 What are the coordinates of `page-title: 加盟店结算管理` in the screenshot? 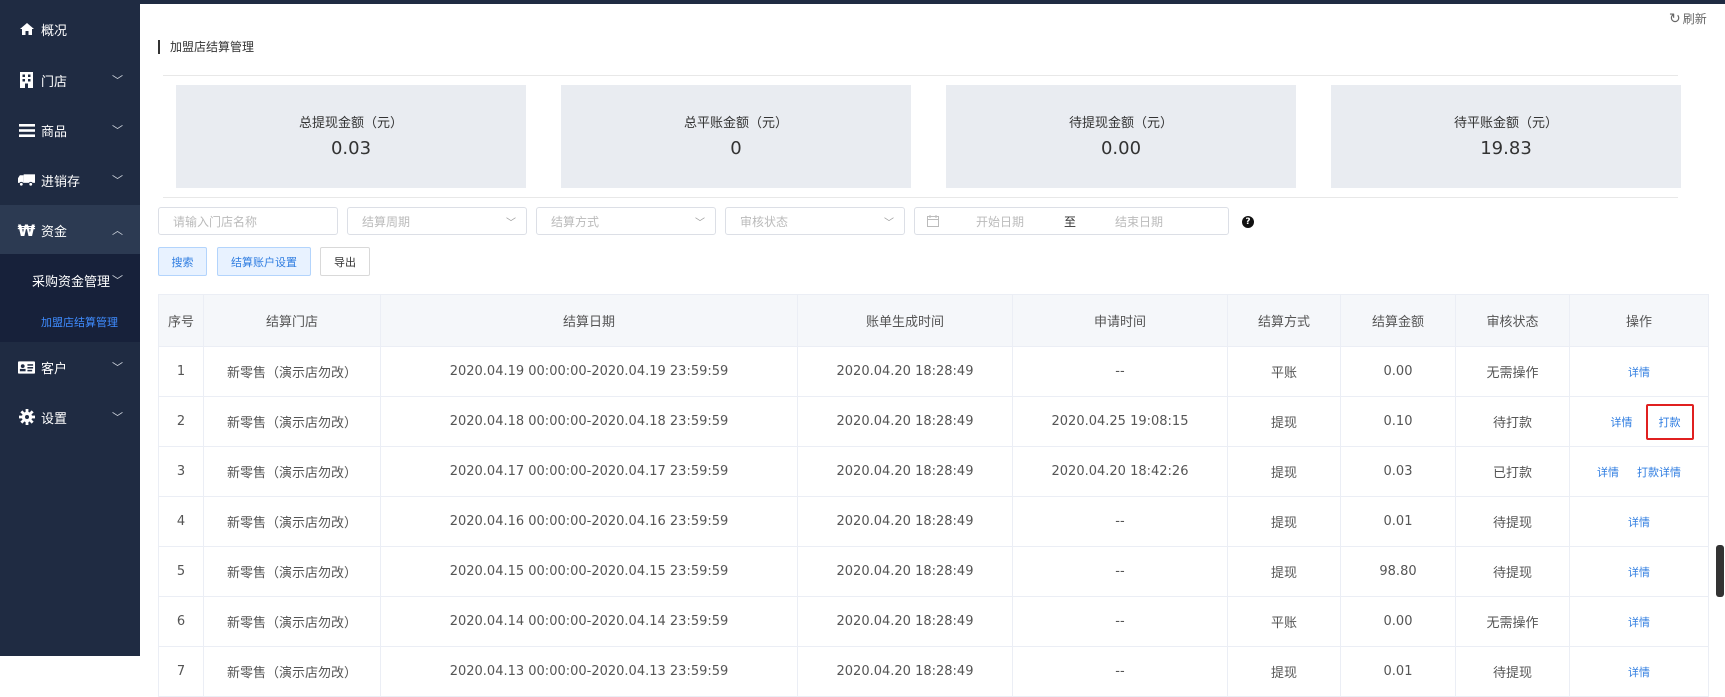 It's located at (206, 47).